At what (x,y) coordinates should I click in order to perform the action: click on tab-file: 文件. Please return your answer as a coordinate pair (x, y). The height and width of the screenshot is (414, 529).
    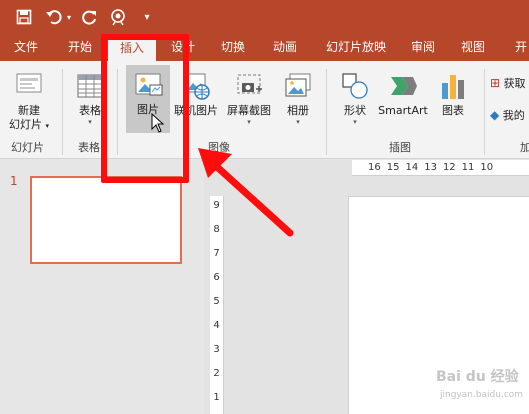
    Looking at the image, I should click on (26, 47).